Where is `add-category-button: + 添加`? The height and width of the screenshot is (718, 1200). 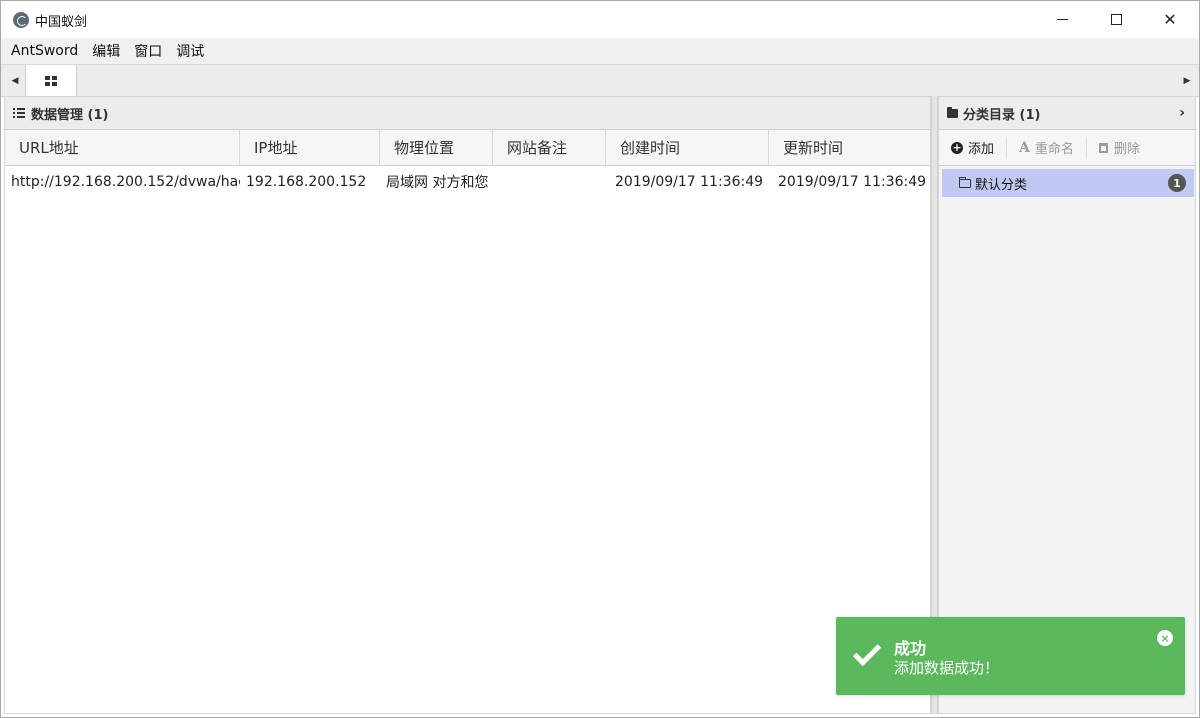
add-category-button: + 添加 is located at coordinates (973, 147).